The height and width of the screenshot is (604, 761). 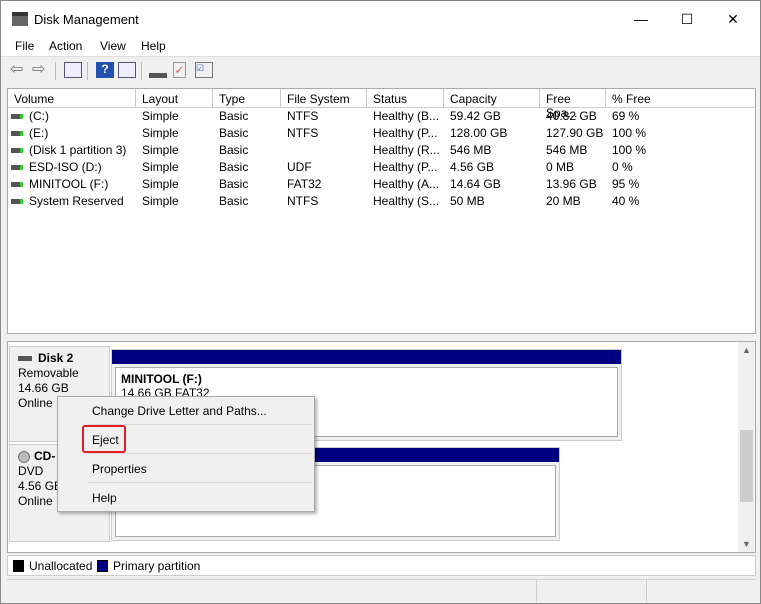 I want to click on column-type: Type, so click(x=247, y=98).